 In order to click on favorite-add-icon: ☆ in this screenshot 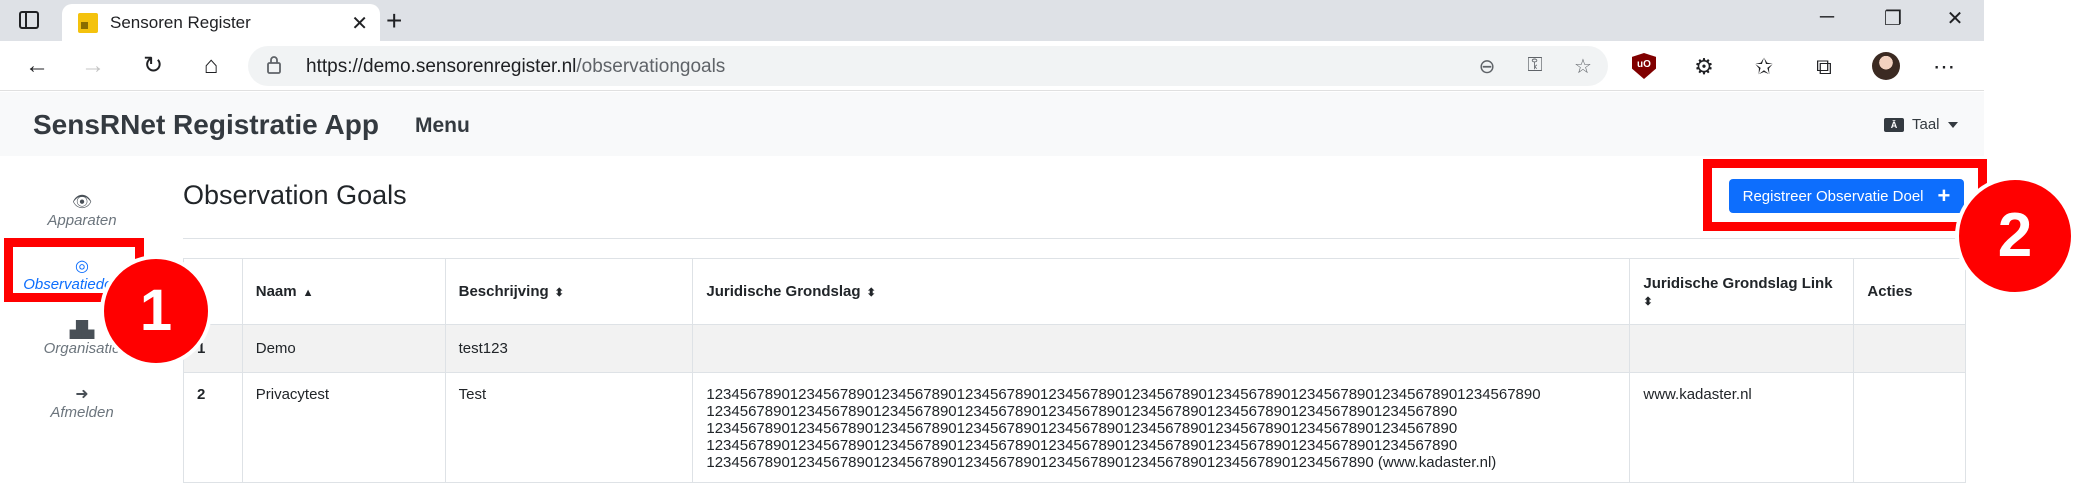, I will do `click(1583, 67)`.